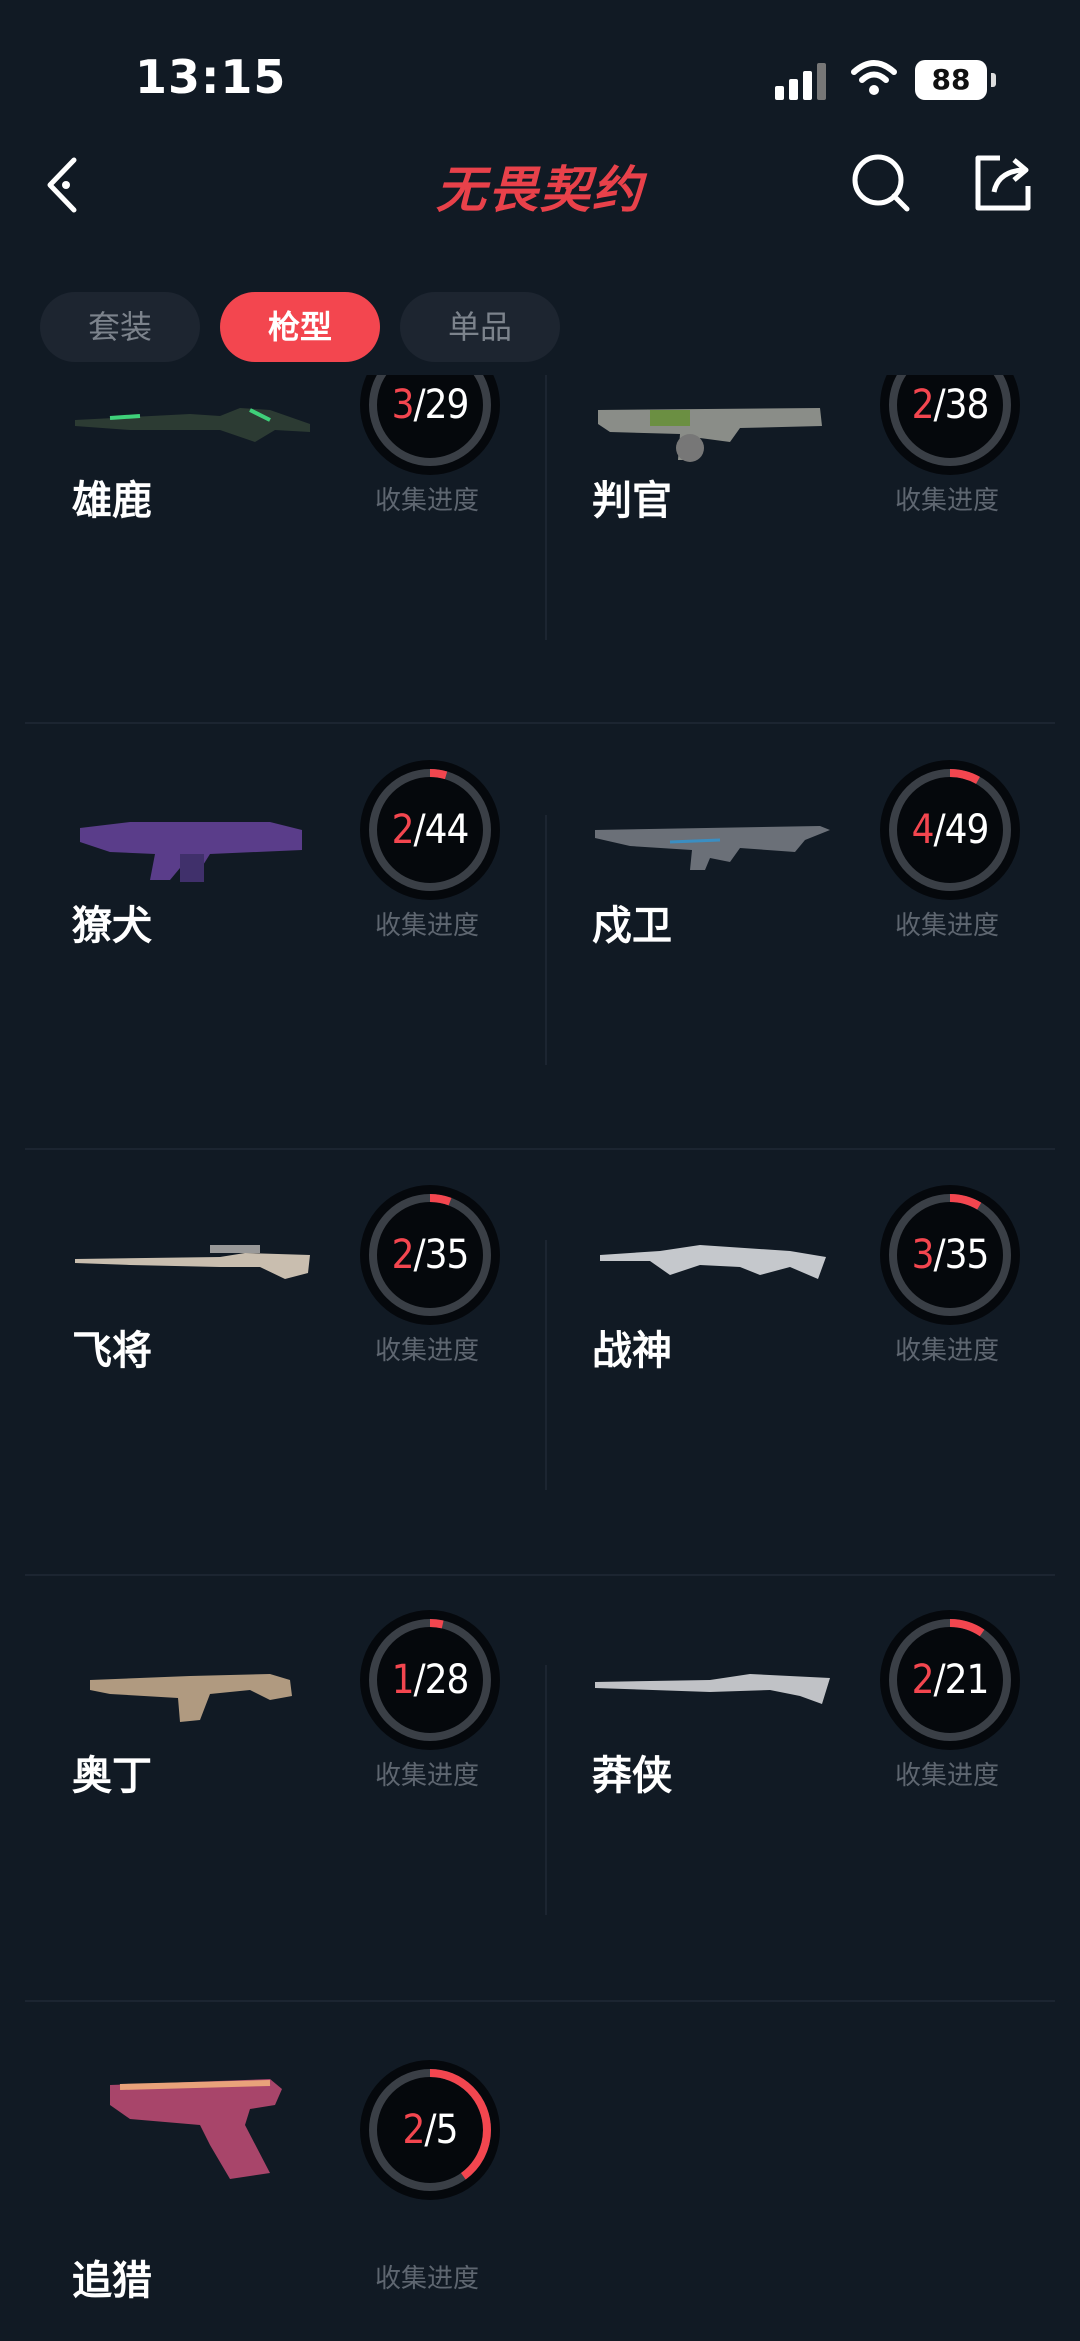 This screenshot has width=1080, height=2341. I want to click on progress-ring: 3/35, so click(950, 1255).